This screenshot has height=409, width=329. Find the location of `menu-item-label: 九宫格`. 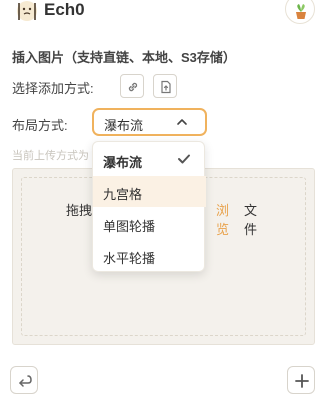

menu-item-label: 九宫格 is located at coordinates (123, 194).